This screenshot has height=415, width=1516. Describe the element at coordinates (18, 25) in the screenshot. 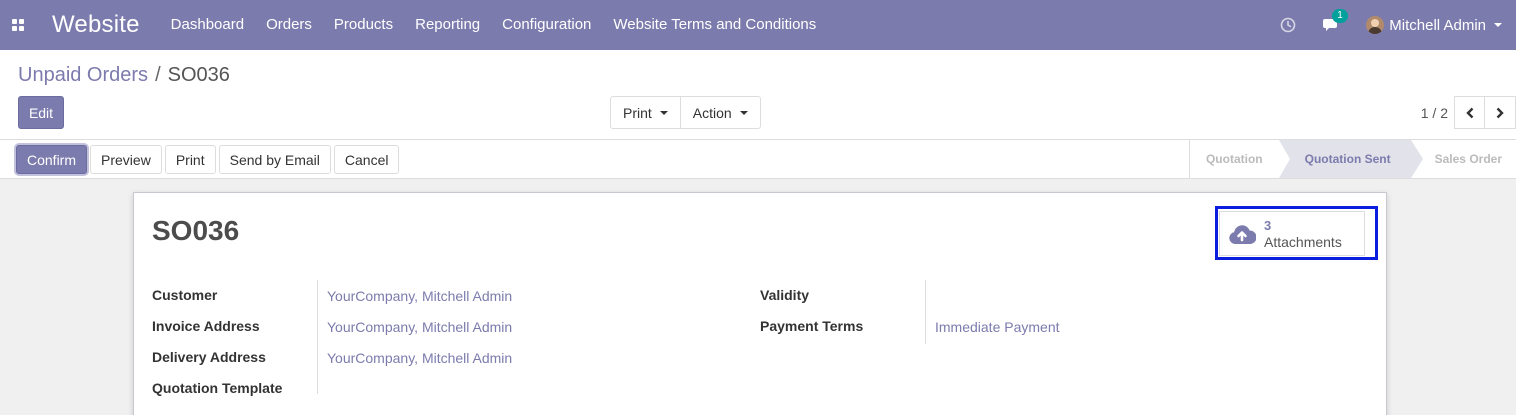

I see `apps-grid-icon` at that location.